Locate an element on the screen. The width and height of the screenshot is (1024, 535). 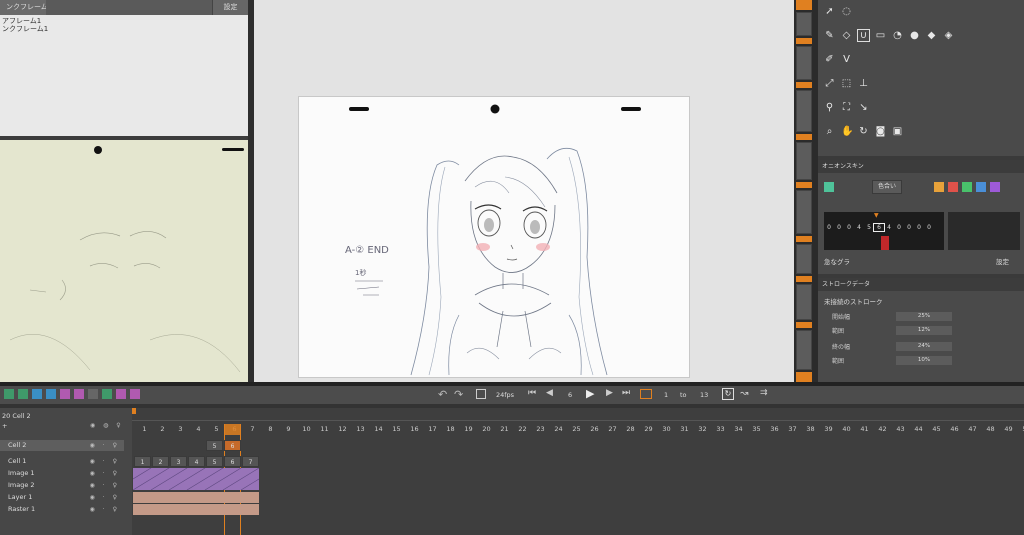
frame-number: 37 is located at coordinates (792, 429).